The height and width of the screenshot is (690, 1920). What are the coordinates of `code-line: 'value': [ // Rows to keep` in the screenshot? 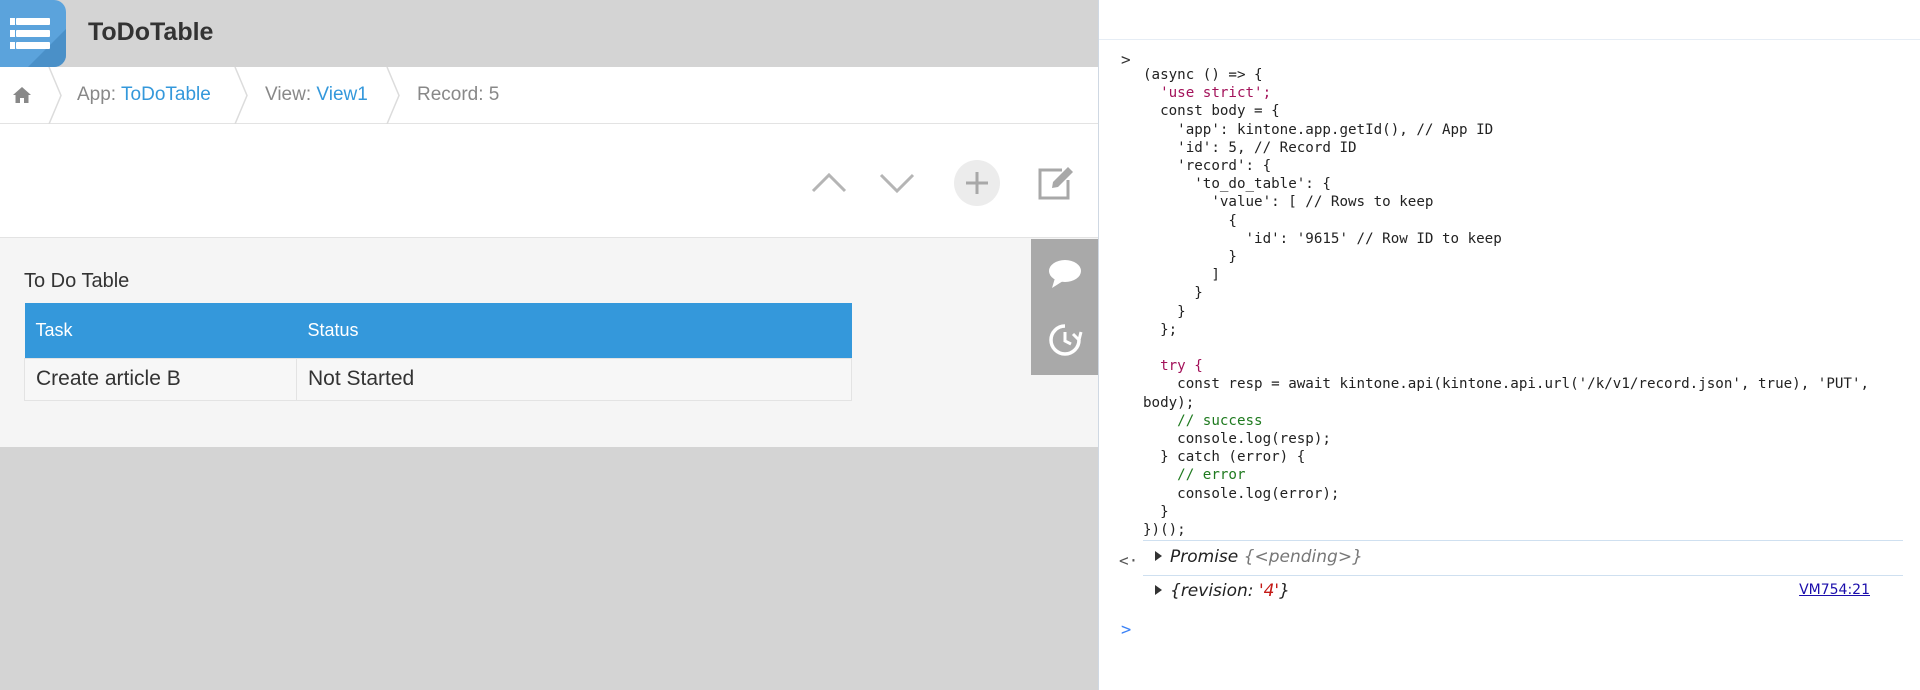 It's located at (1288, 202).